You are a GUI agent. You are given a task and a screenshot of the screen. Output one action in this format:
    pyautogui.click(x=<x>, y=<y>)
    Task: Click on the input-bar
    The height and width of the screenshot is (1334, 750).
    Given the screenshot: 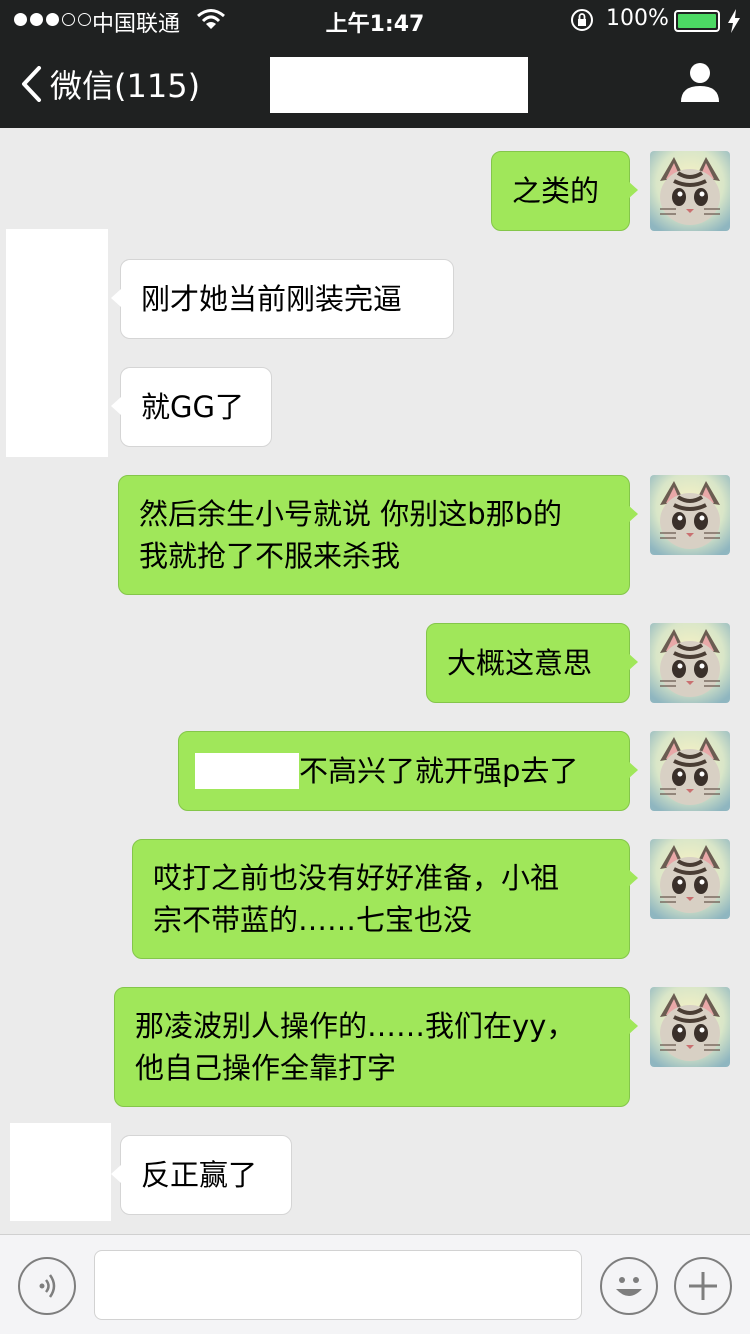 What is the action you would take?
    pyautogui.click(x=375, y=1284)
    